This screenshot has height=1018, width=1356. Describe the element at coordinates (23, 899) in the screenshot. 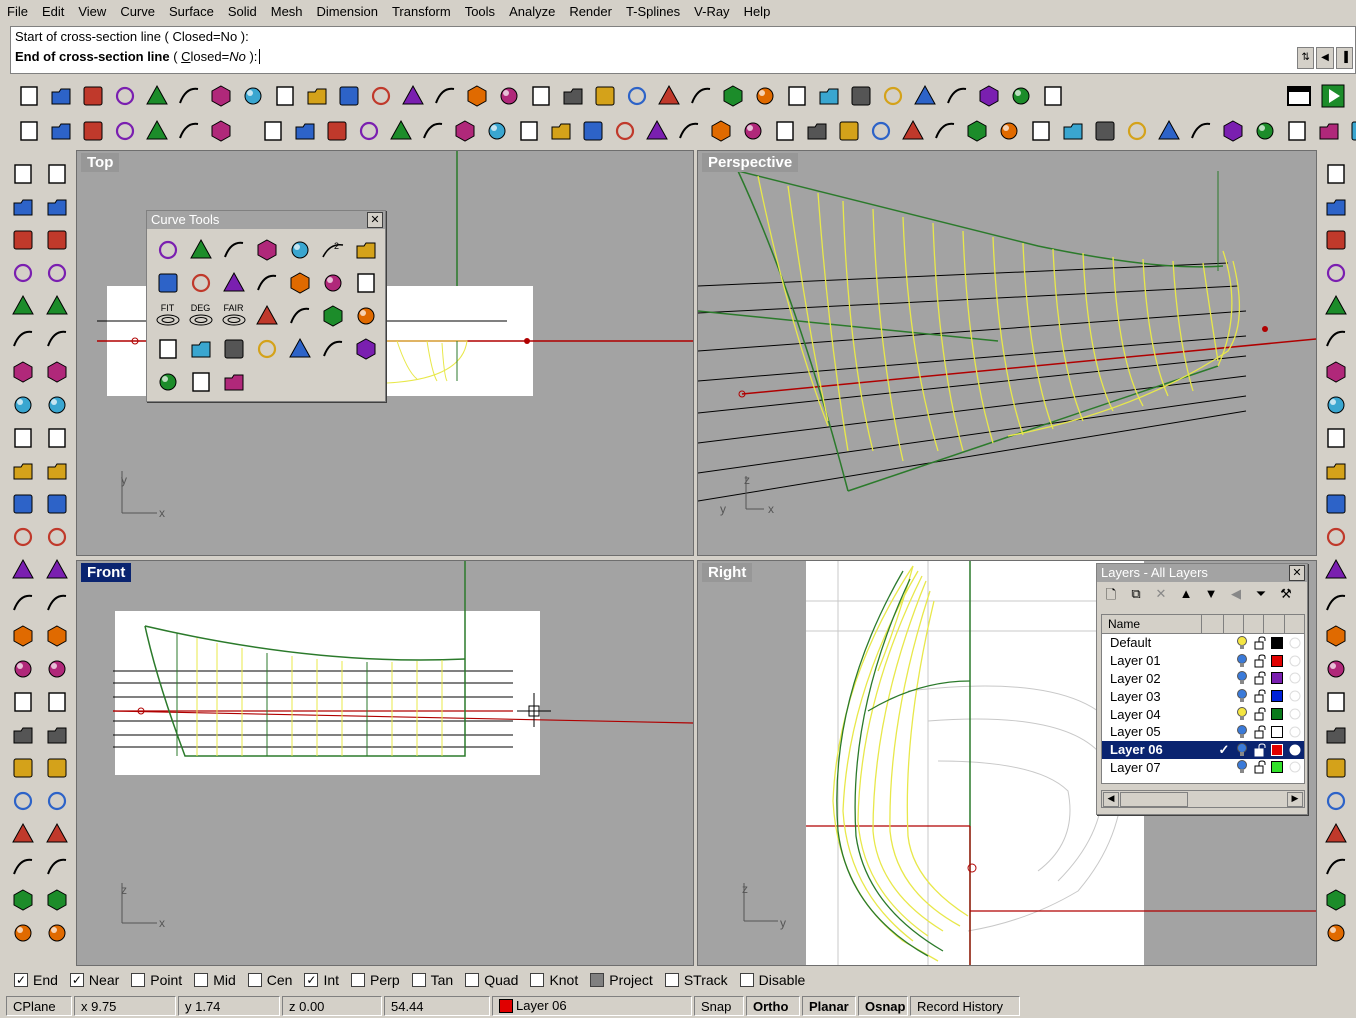

I see `twist-icon` at that location.